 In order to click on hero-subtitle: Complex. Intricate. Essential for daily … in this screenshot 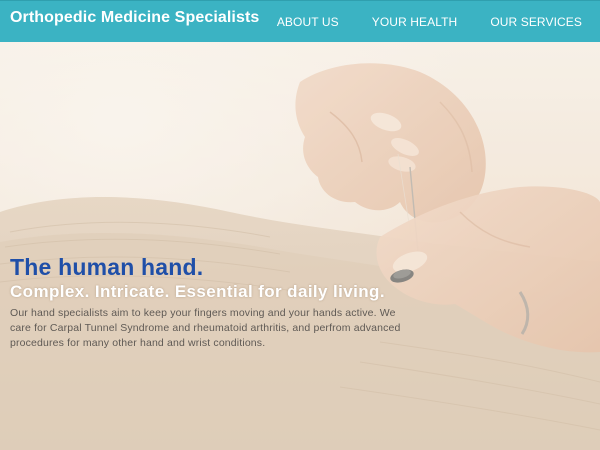, I will do `click(197, 291)`.